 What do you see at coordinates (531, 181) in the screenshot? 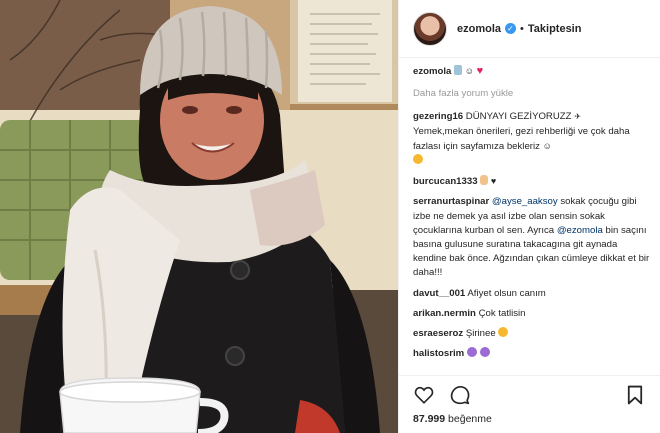
I see `comment-item: burcucan1333 ♥` at bounding box center [531, 181].